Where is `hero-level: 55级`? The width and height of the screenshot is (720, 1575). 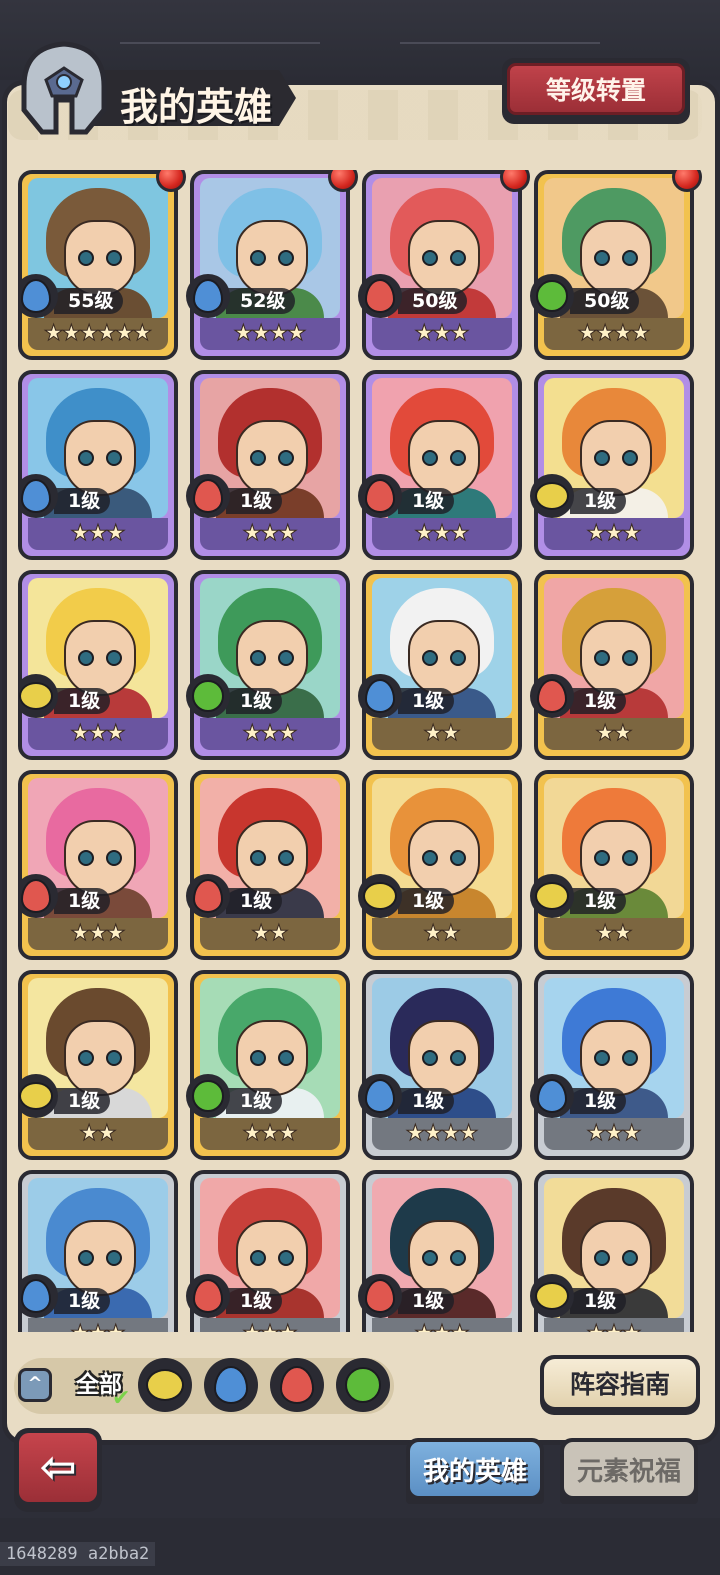
hero-level: 55级 is located at coordinates (89, 301).